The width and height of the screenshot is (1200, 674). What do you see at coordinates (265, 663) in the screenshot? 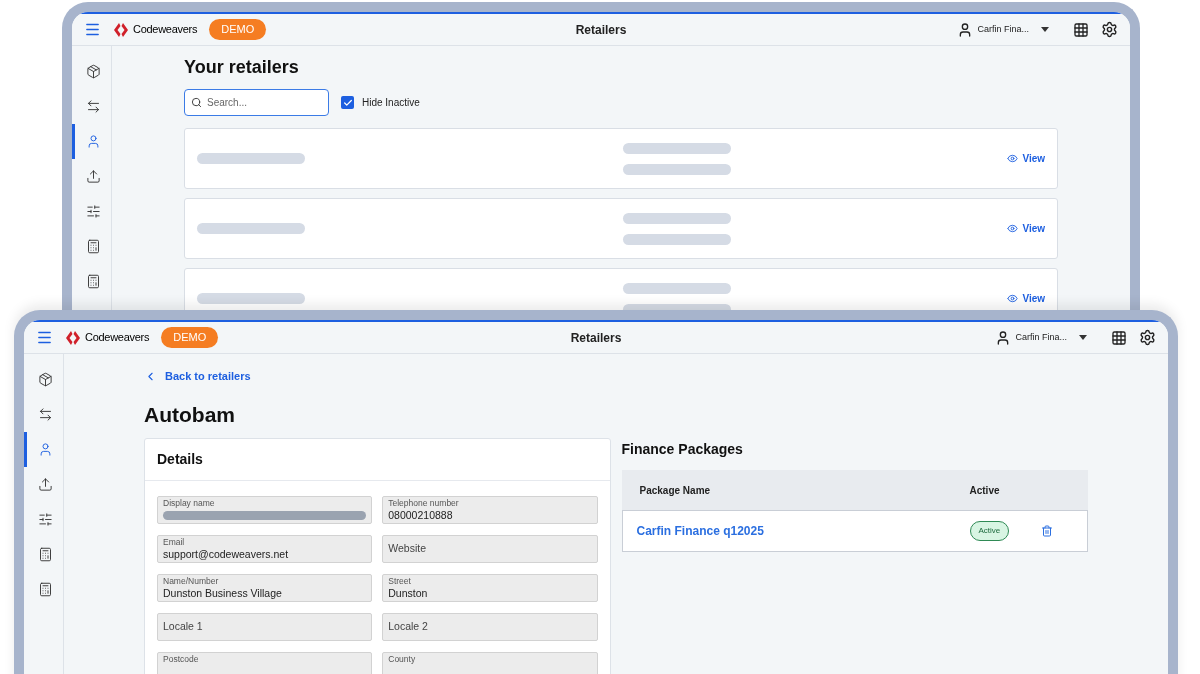
I see `text-field: Postcode` at bounding box center [265, 663].